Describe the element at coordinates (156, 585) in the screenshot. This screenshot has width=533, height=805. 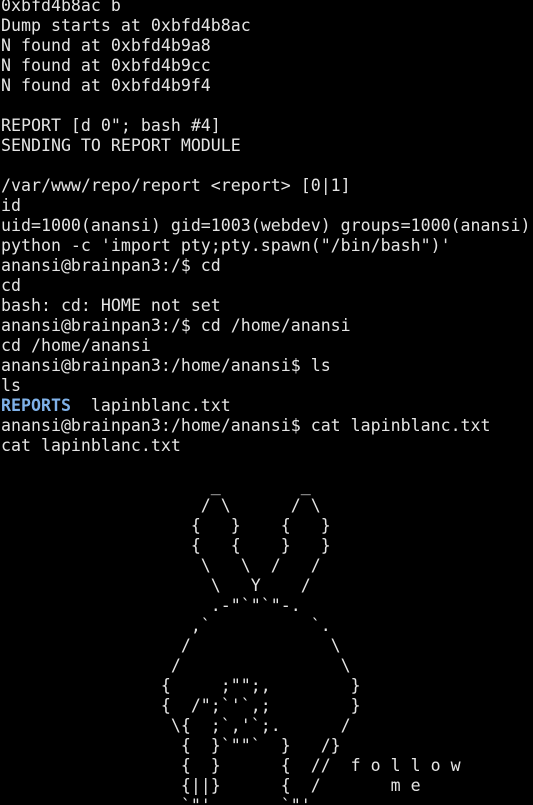
I see `ascii-art-line: \ Y /` at that location.